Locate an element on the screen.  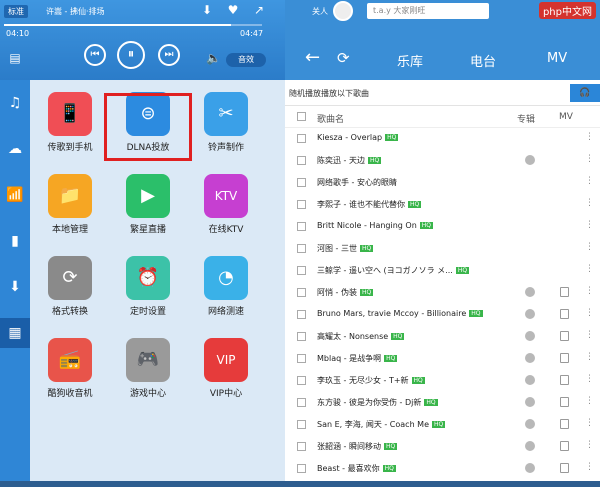
app-tile: ⟳ 格式转换 is located at coordinates (70, 284).